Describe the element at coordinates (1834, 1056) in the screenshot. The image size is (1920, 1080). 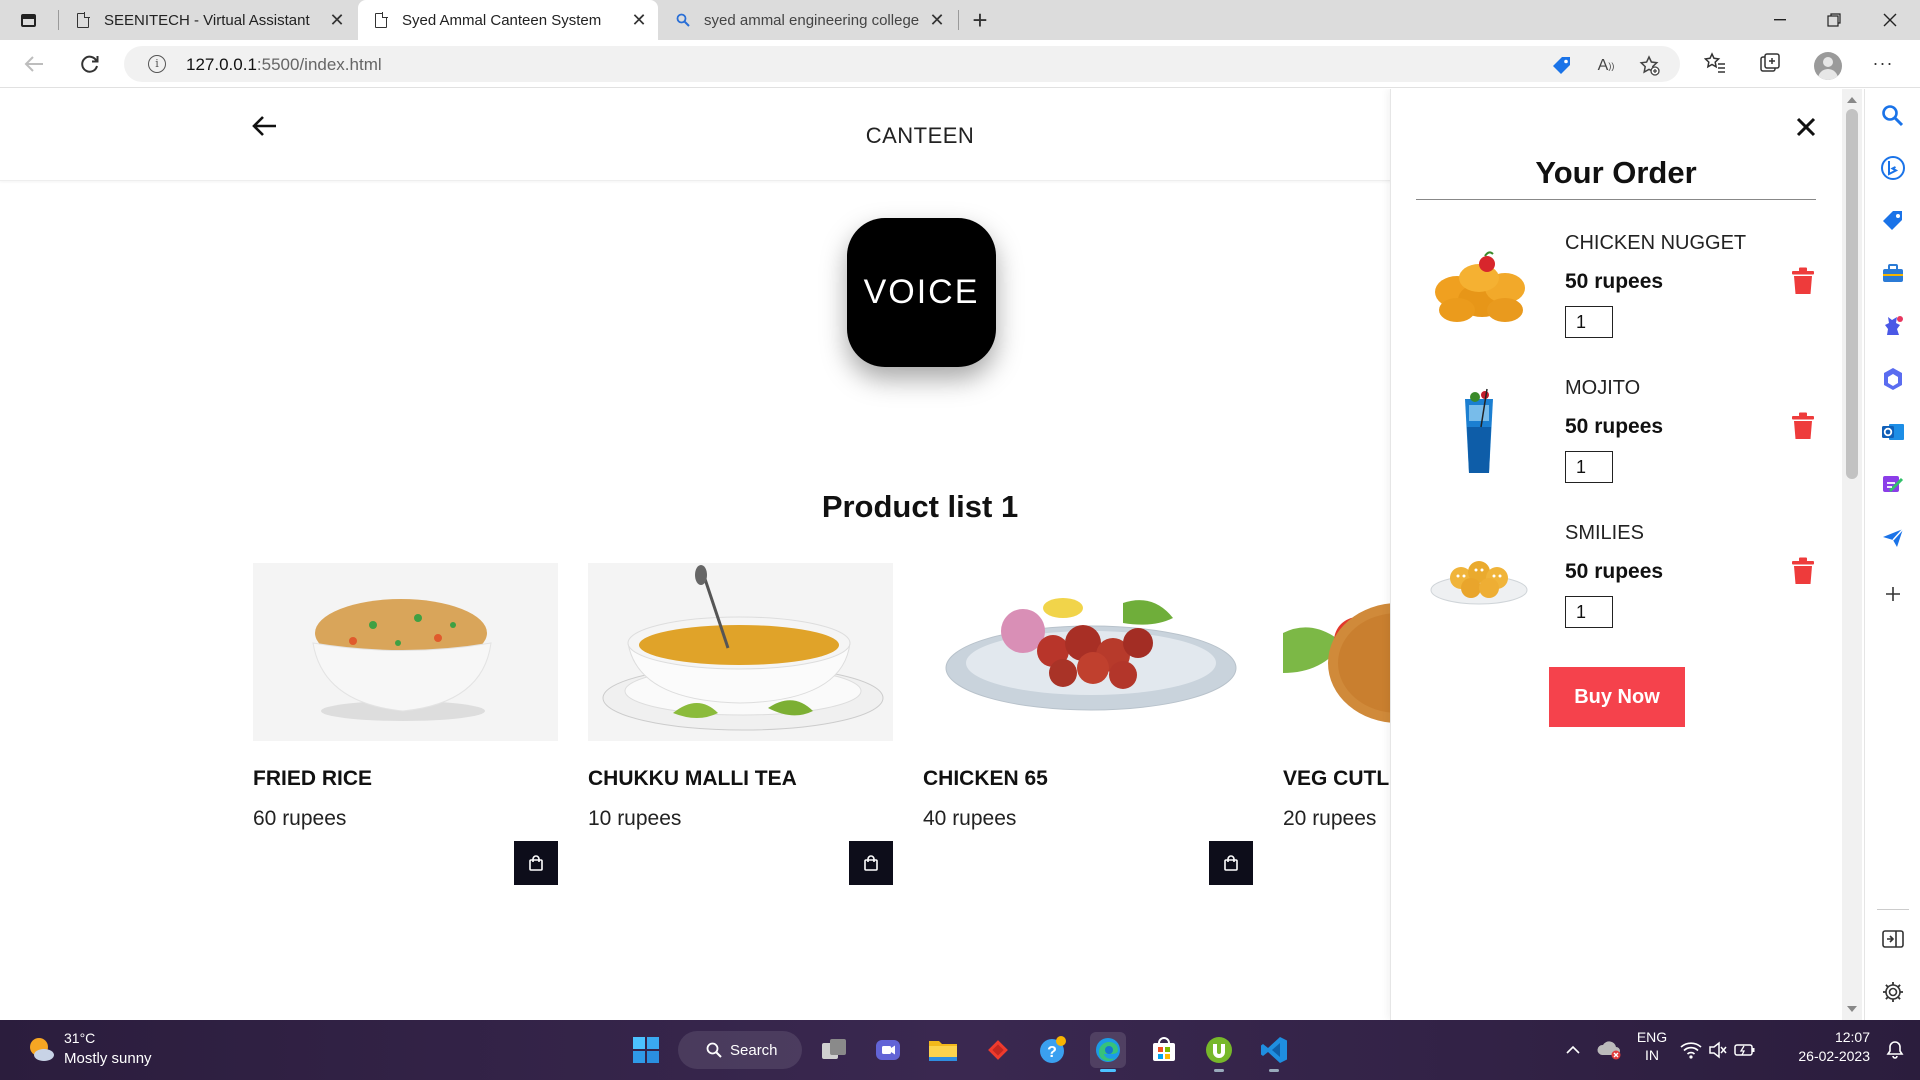
I see `clock-date: 26-02-2023` at that location.